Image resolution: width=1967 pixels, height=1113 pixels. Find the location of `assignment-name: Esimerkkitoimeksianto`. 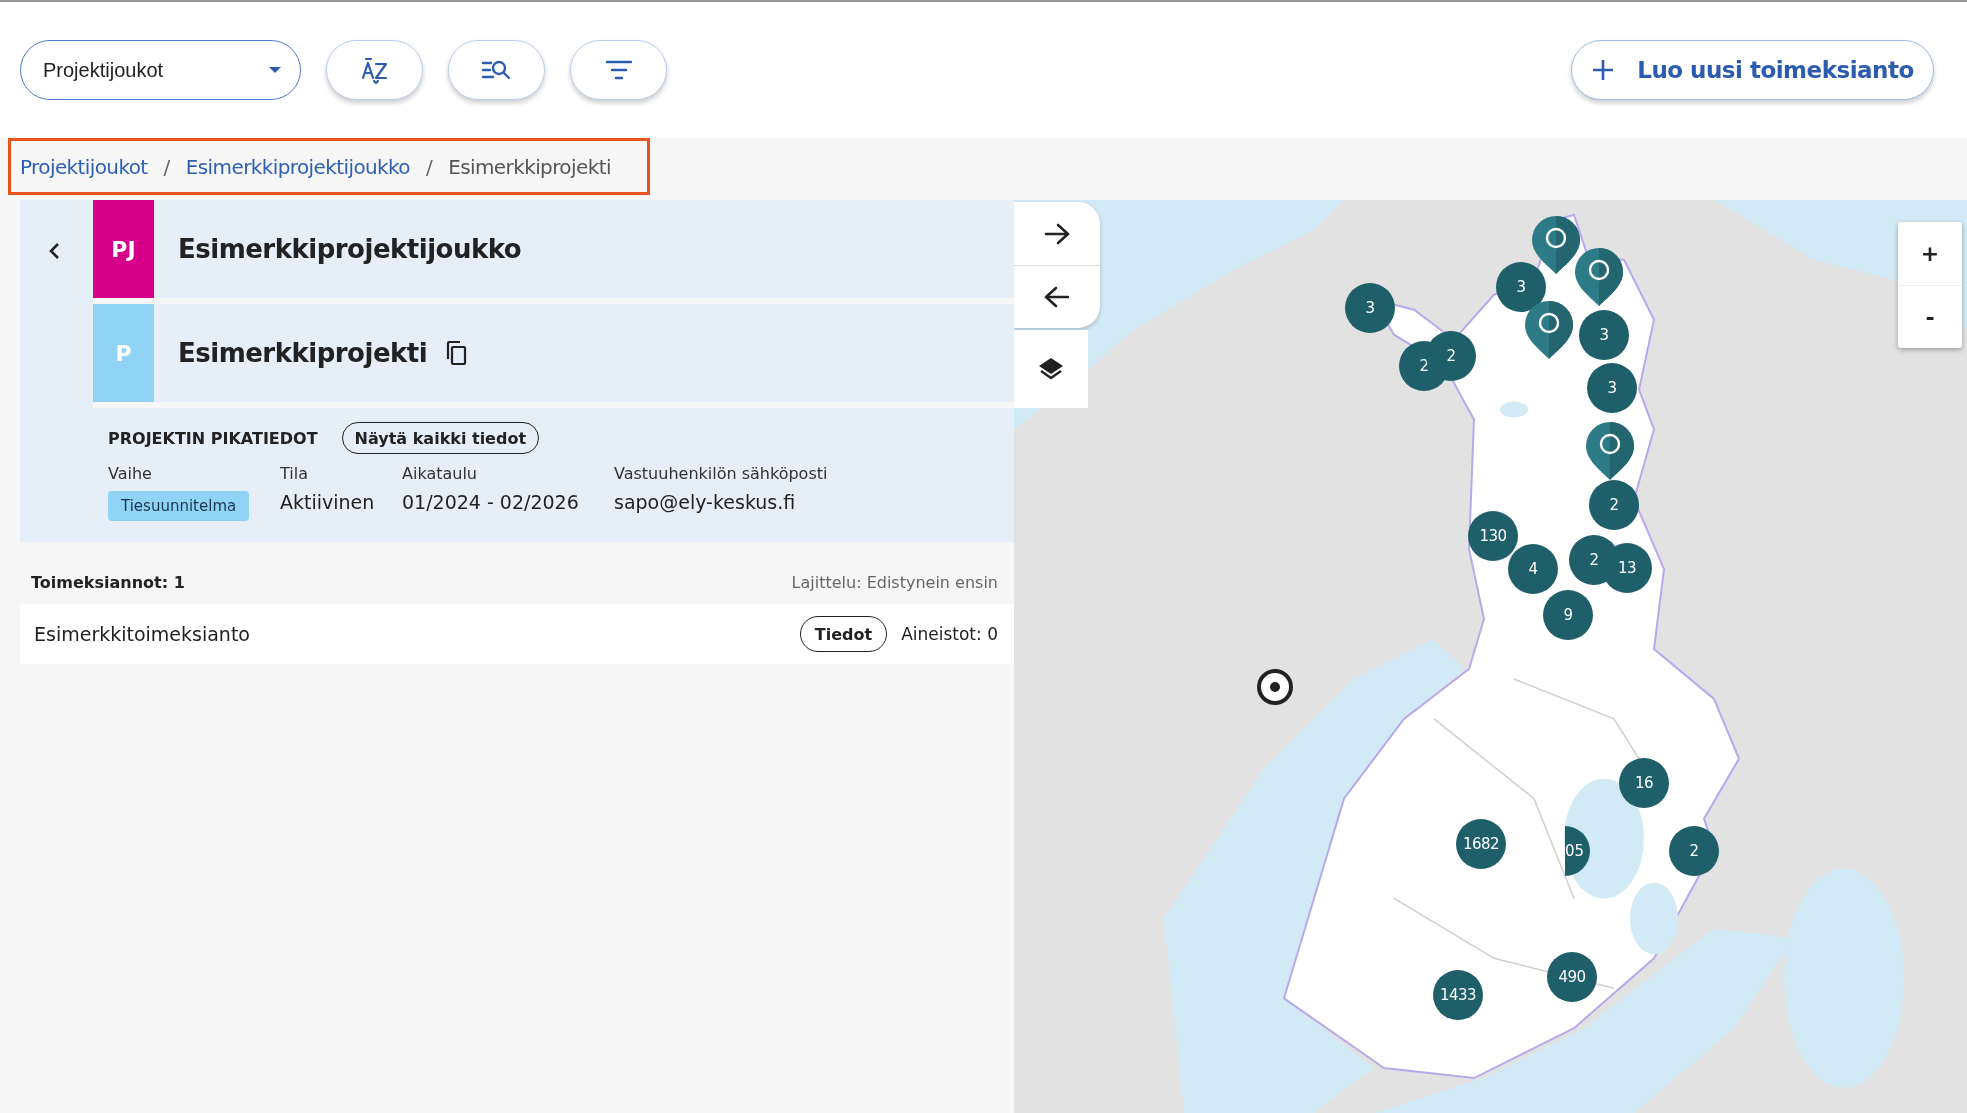

assignment-name: Esimerkkitoimeksianto is located at coordinates (142, 634).